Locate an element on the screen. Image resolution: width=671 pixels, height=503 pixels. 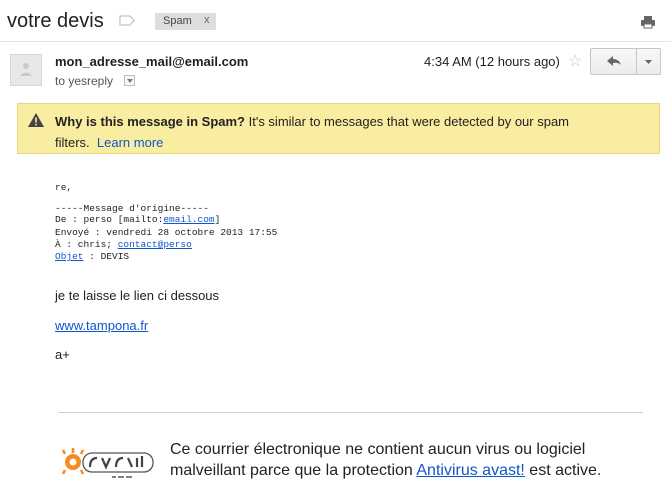
sent-line: Envoyé : vendredi 28 octobre 2013 17:55 is located at coordinates (166, 232).